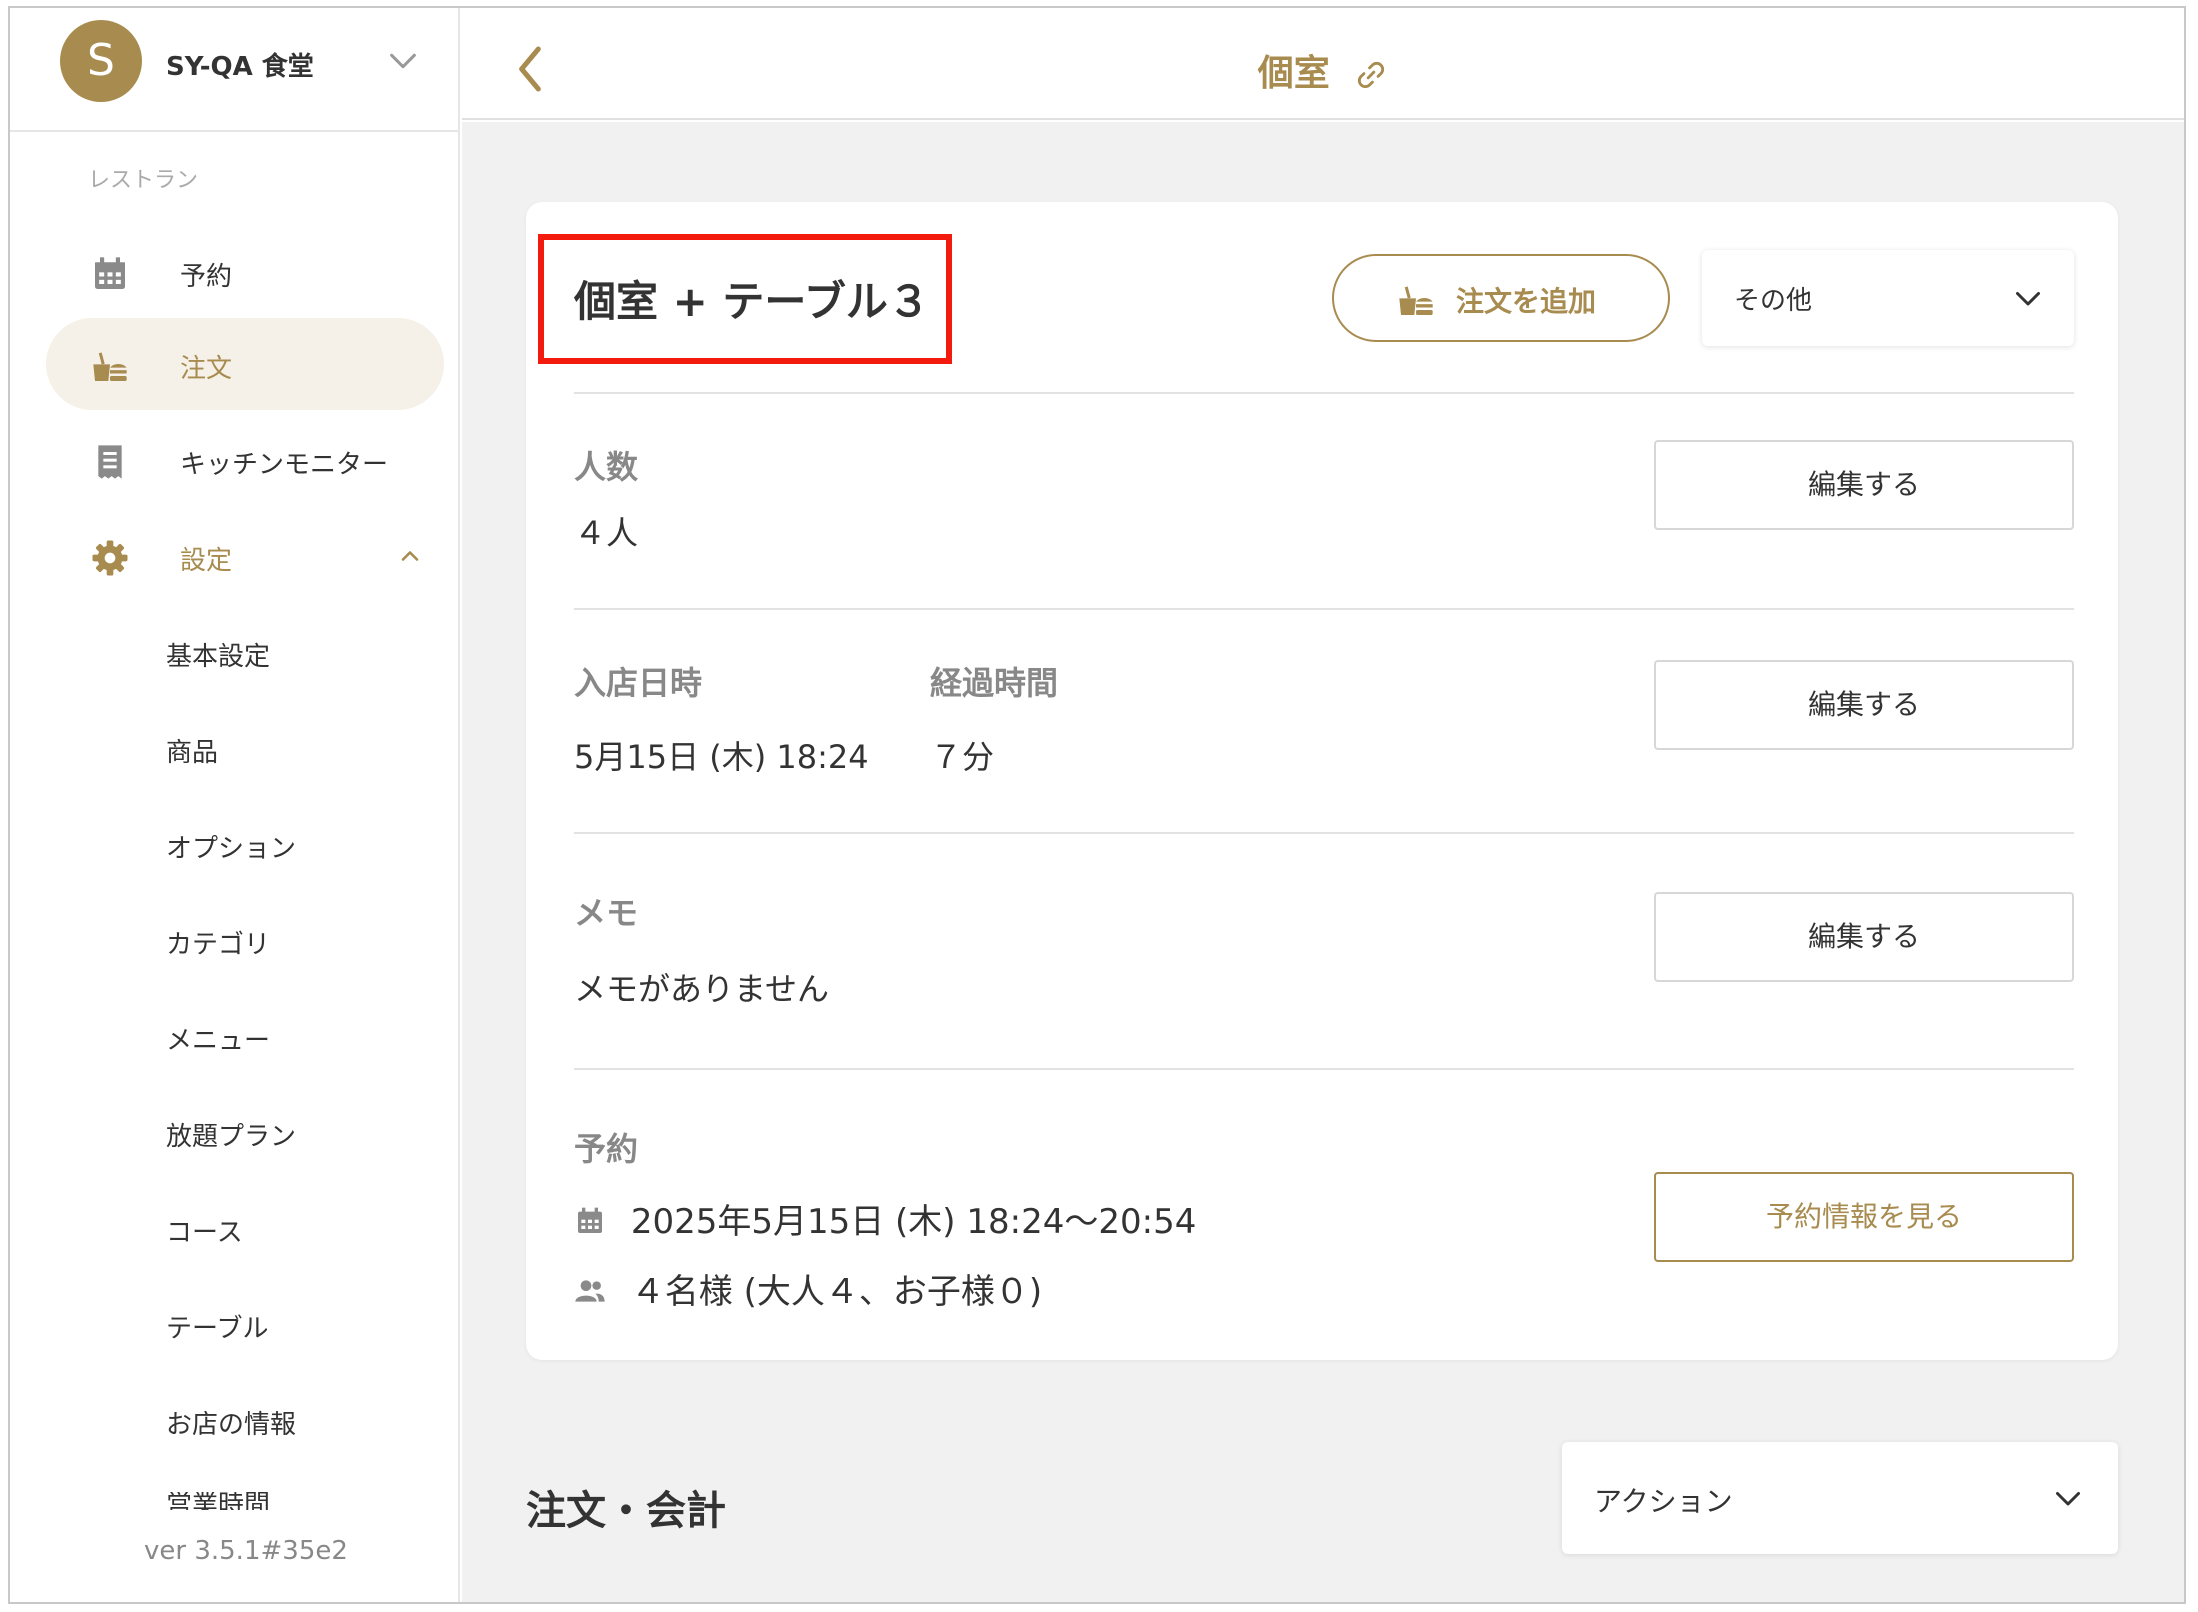  Describe the element at coordinates (245, 272) in the screenshot. I see `sidebar-item-reservation: 予約` at that location.